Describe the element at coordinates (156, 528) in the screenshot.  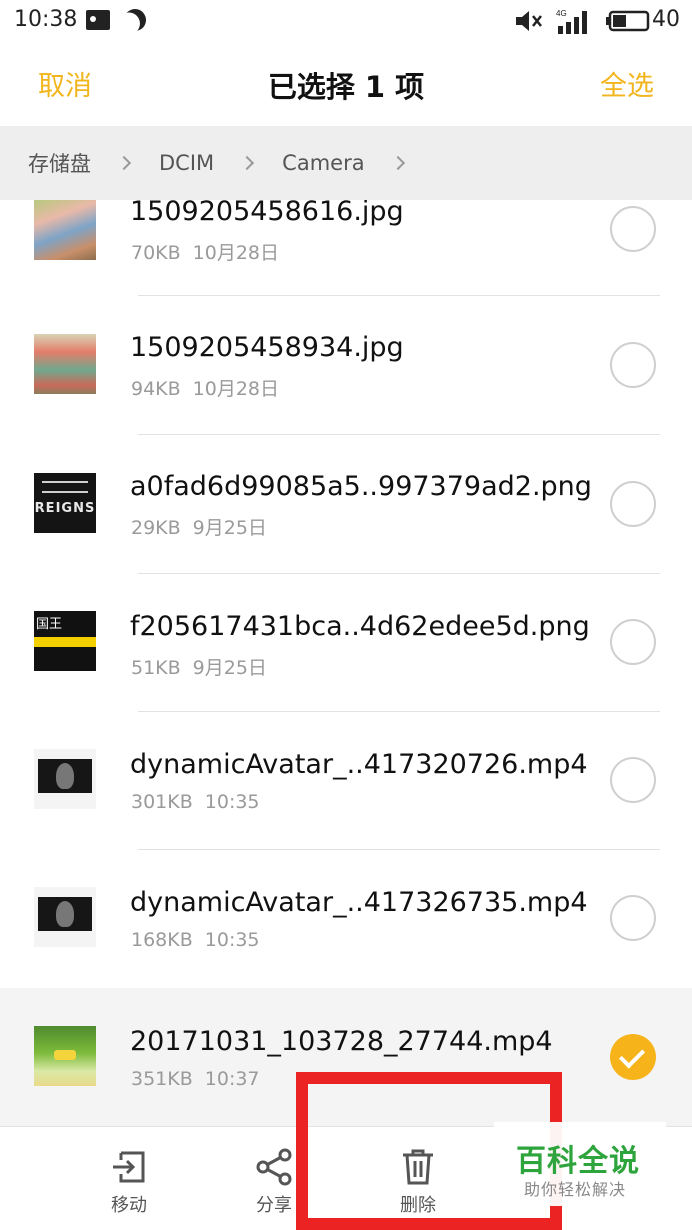
I see `file-size: 29KB` at that location.